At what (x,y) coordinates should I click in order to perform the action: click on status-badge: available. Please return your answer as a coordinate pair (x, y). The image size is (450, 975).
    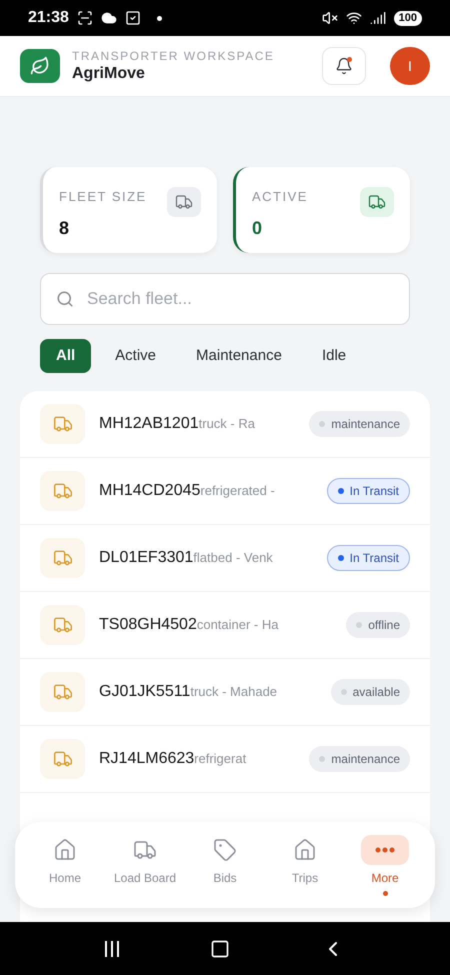
    Looking at the image, I should click on (370, 692).